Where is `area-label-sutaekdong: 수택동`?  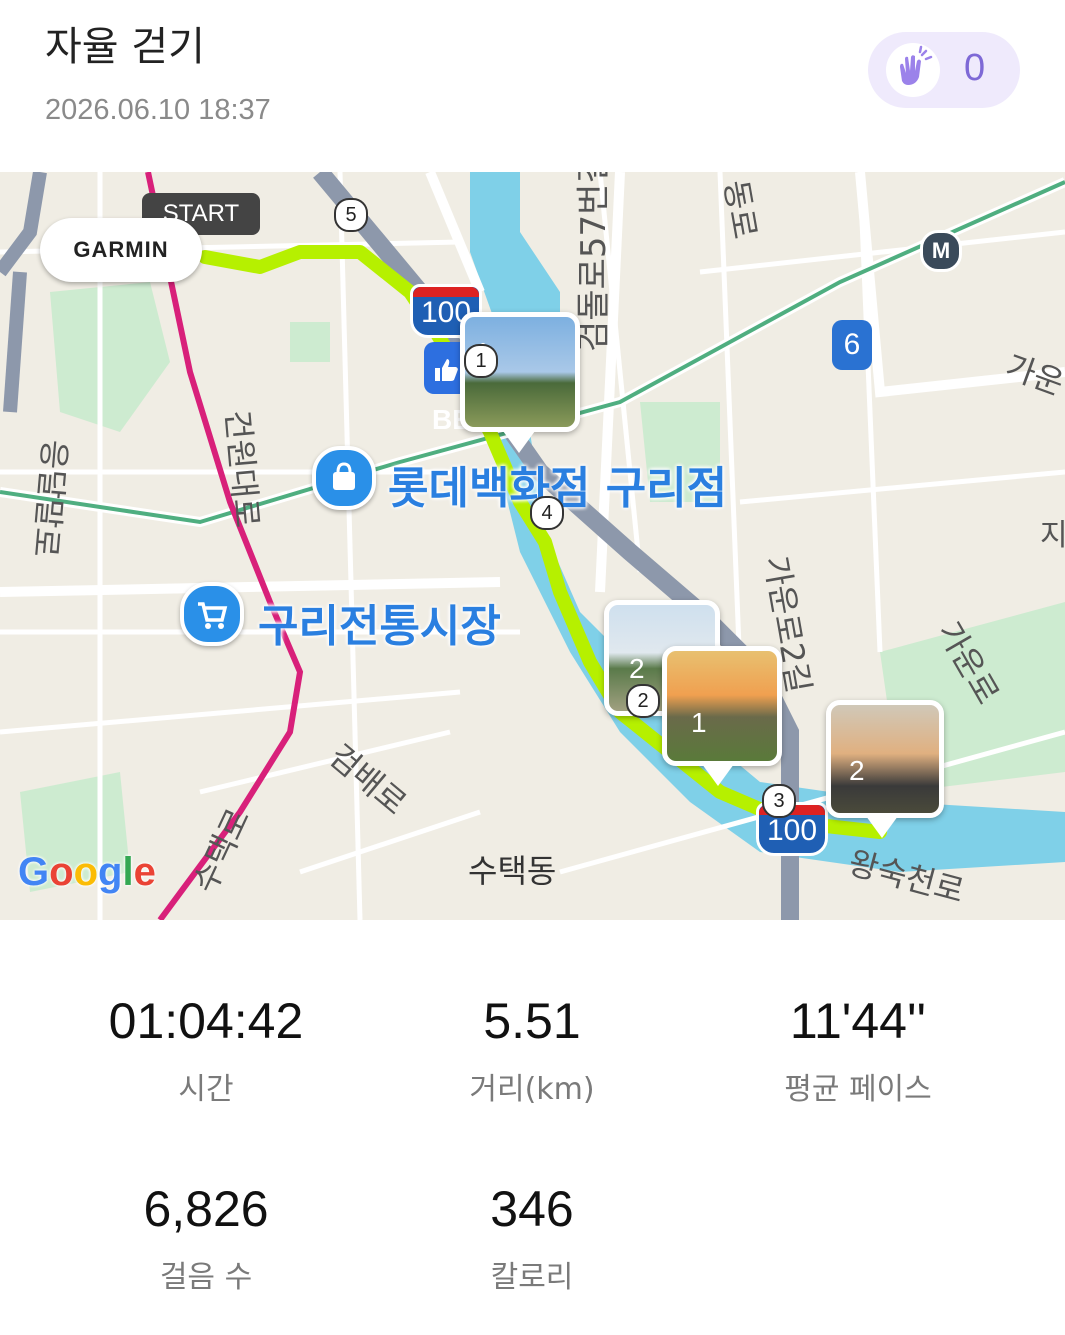 area-label-sutaekdong: 수택동 is located at coordinates (512, 871).